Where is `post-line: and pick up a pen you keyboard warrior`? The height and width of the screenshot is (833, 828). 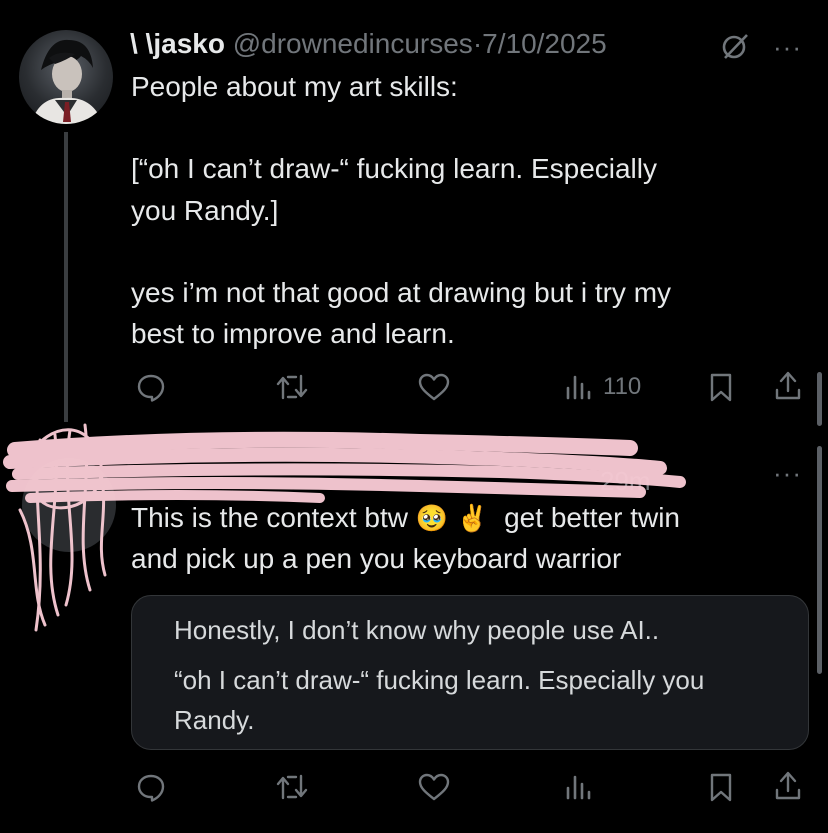
post-line: and pick up a pen you keyboard warrior is located at coordinates (376, 558).